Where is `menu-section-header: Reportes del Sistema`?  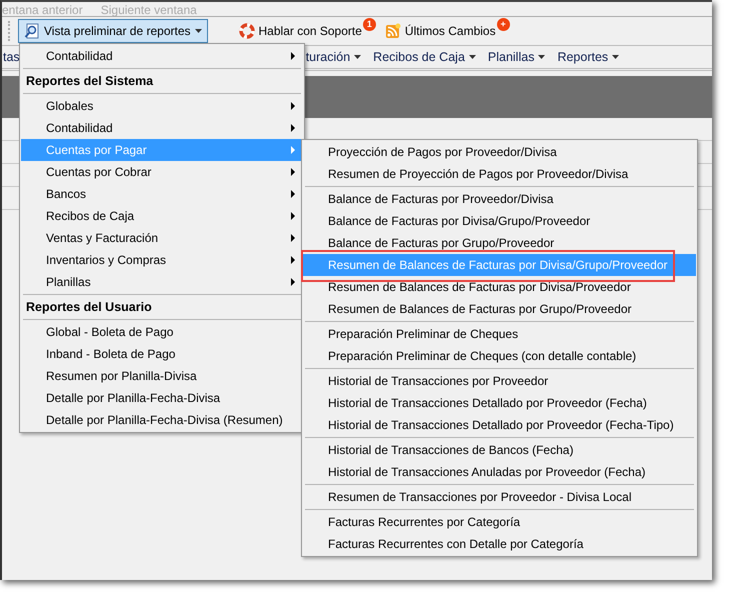
menu-section-header: Reportes del Sistema is located at coordinates (89, 81).